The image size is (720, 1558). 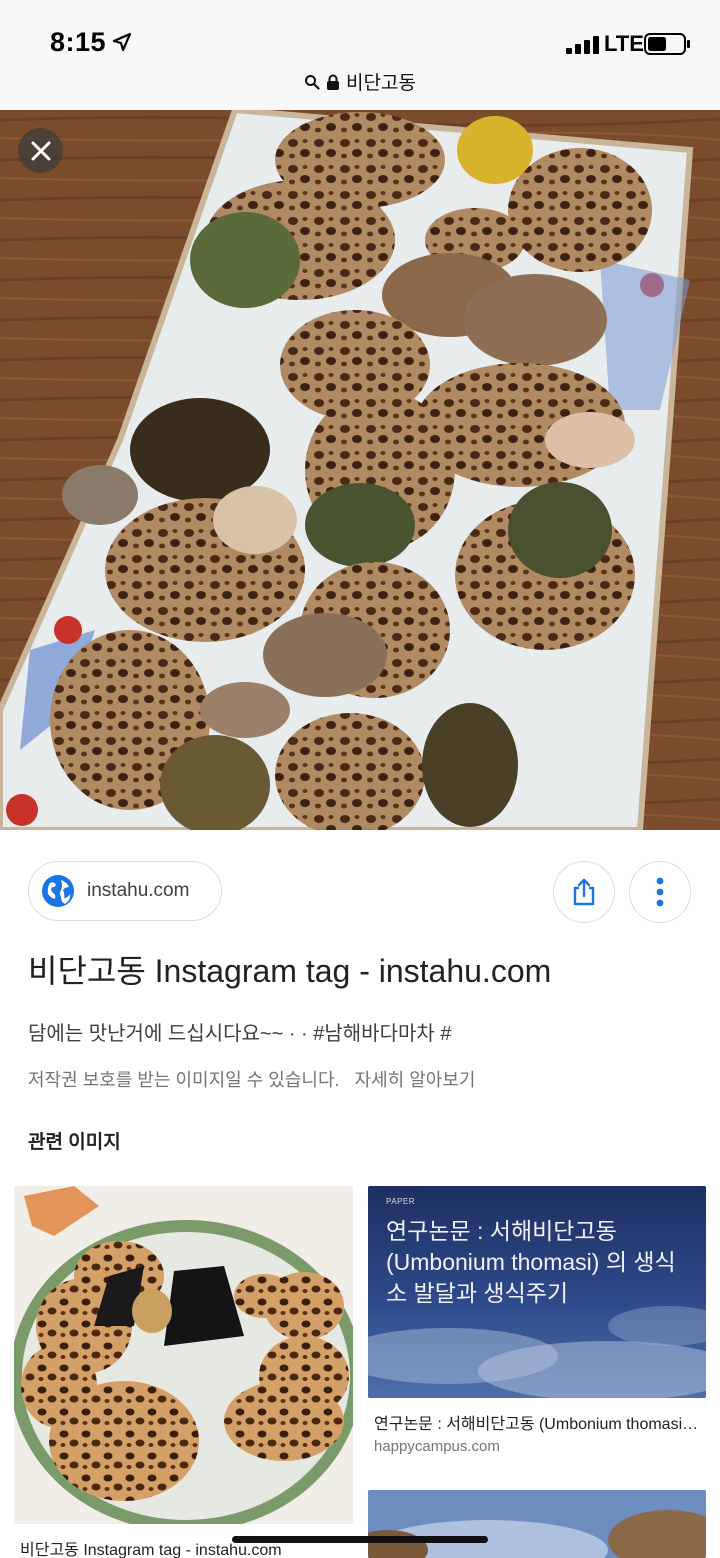 I want to click on battery-icon, so click(x=667, y=44).